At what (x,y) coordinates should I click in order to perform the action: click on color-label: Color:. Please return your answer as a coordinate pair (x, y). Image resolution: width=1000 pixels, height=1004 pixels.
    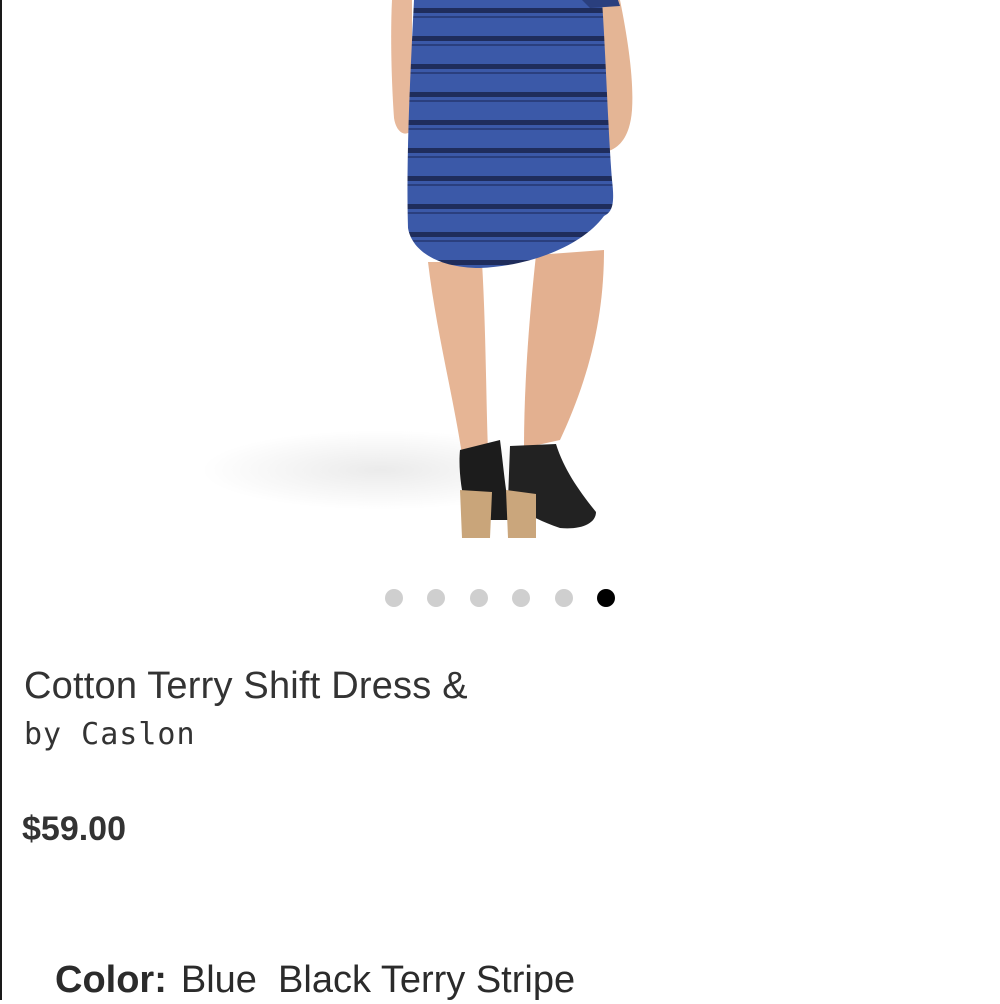
    Looking at the image, I should click on (111, 980).